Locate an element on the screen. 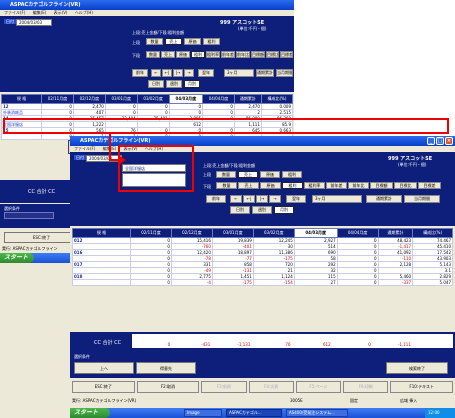 The height and width of the screenshot is (418, 455). red-arrow-head is located at coordinates (123, 160).